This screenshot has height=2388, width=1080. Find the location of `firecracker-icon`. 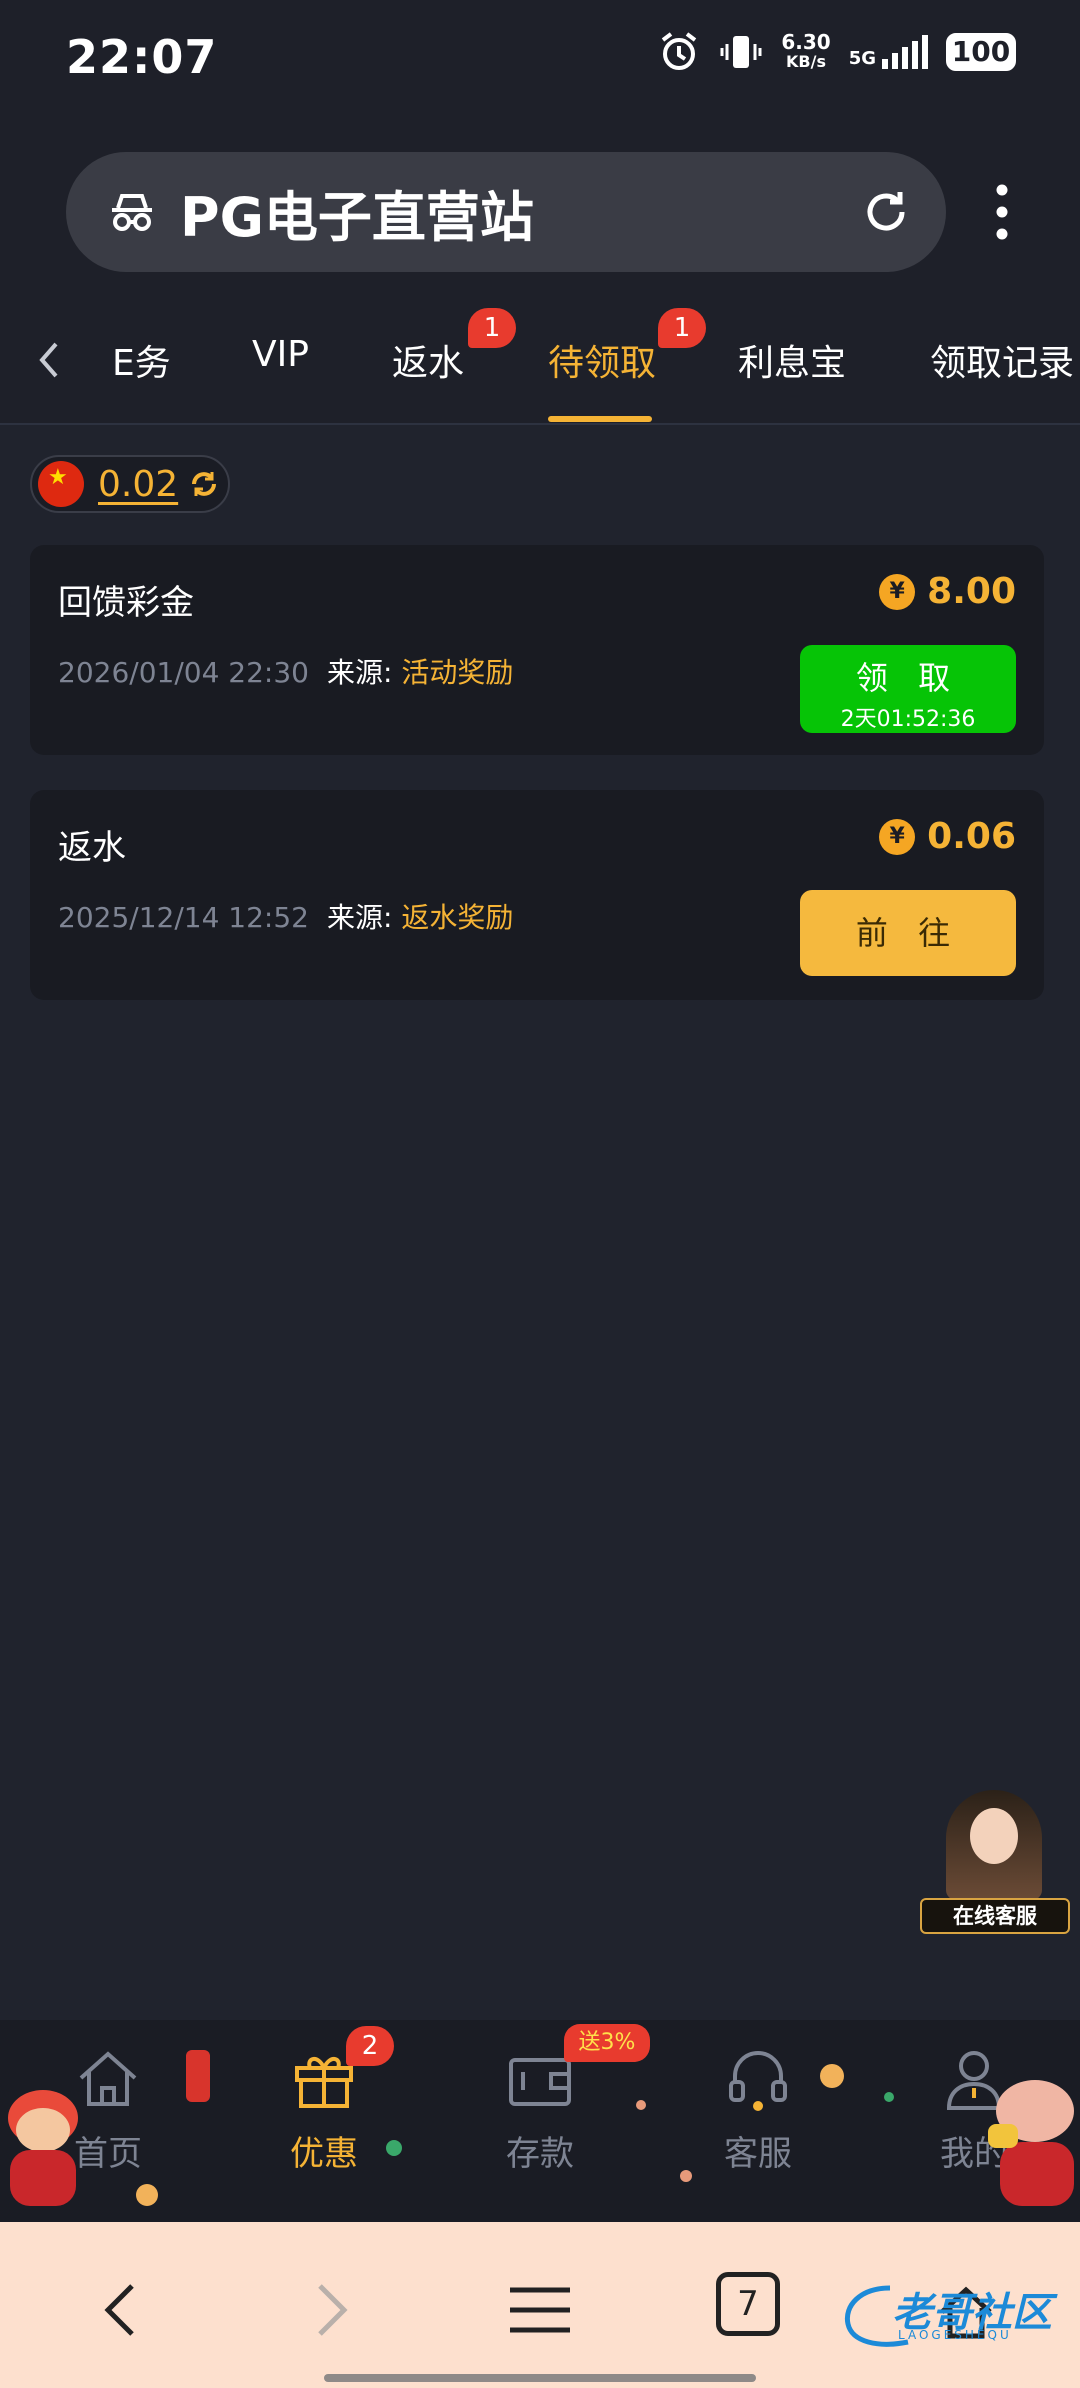

firecracker-icon is located at coordinates (198, 2076).